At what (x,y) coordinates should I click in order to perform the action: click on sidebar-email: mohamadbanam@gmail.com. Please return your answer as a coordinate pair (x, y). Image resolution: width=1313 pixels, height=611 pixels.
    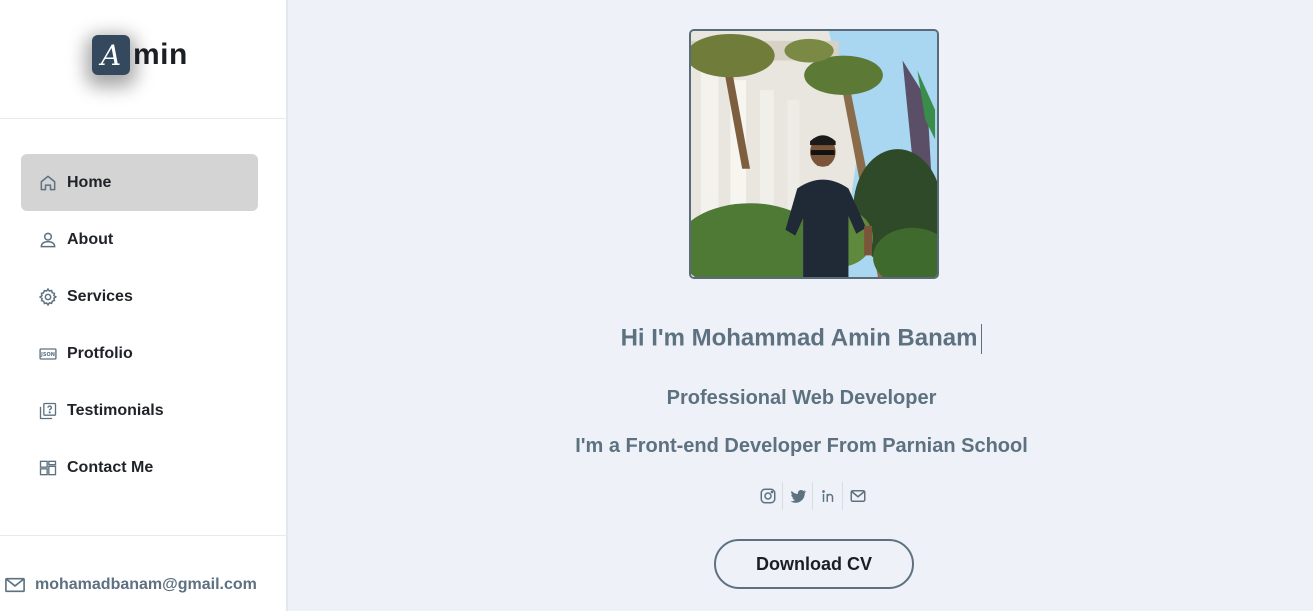
    Looking at the image, I should click on (130, 585).